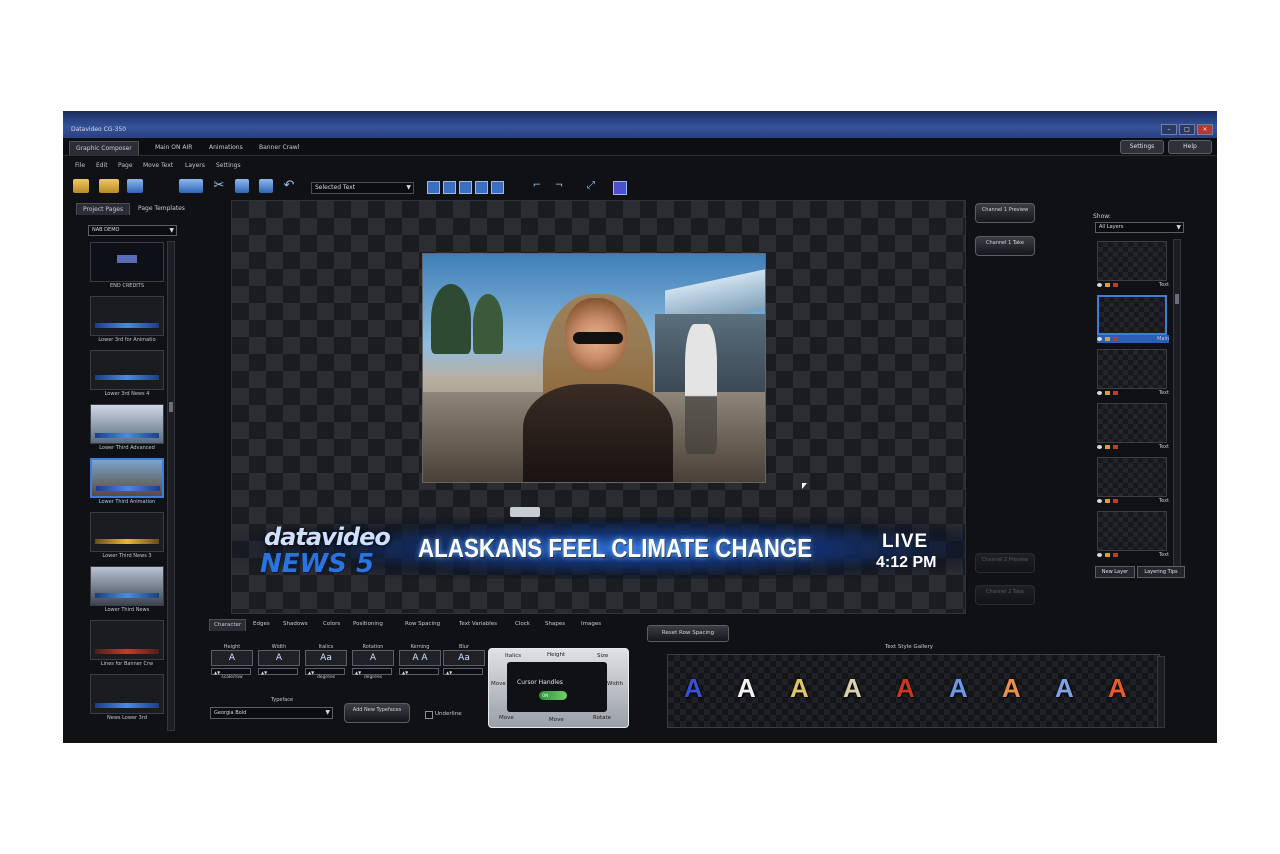  Describe the element at coordinates (591, 186) in the screenshot. I see `fit-screen-icon: ⤢` at that location.